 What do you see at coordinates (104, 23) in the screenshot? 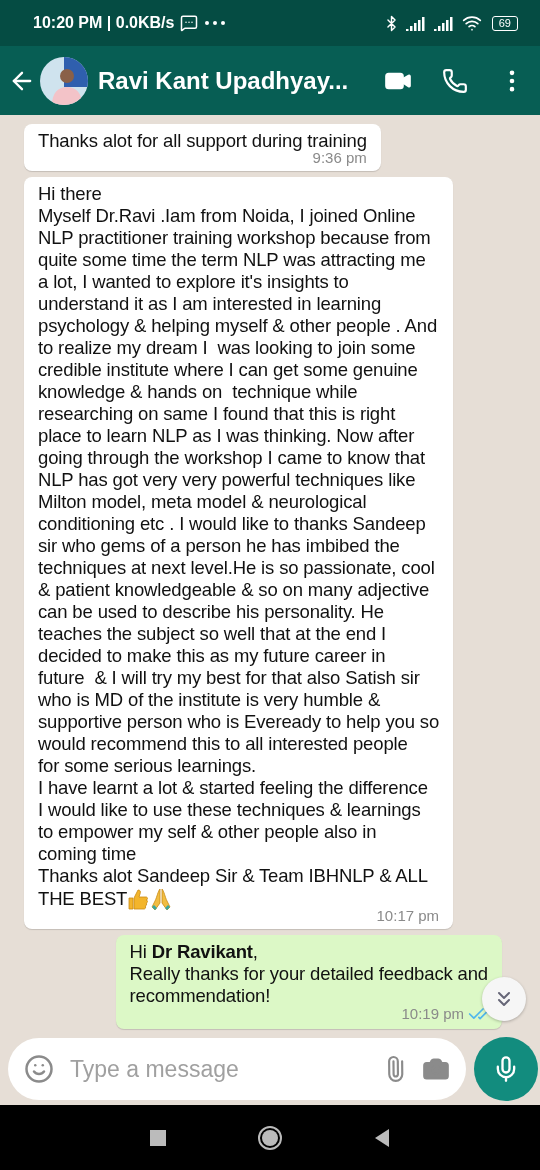
I see `status-time: 10:20 PM | 0.0KB/s` at bounding box center [104, 23].